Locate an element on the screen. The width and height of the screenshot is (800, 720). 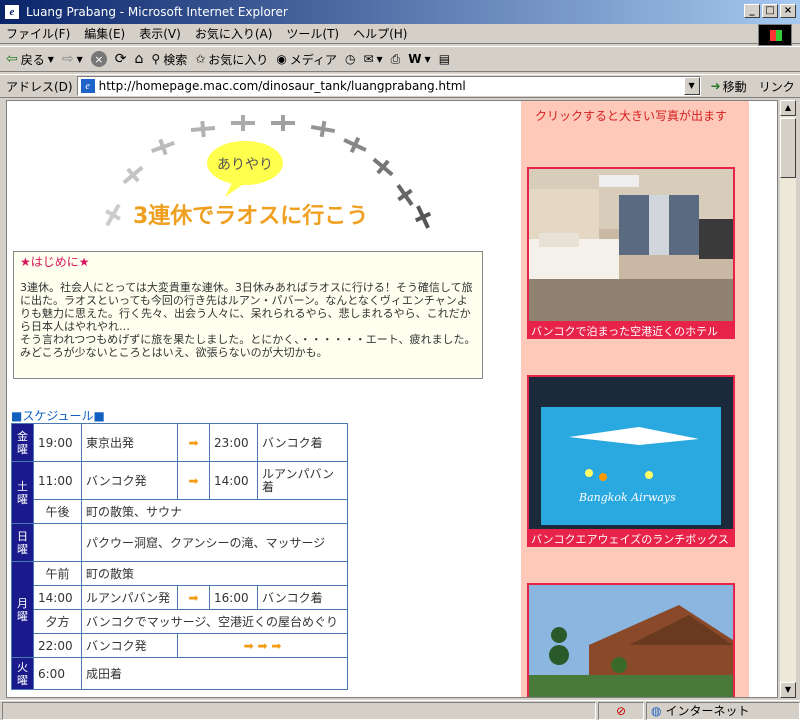
favorites-button: ✩ お気に入り is located at coordinates (231, 59).